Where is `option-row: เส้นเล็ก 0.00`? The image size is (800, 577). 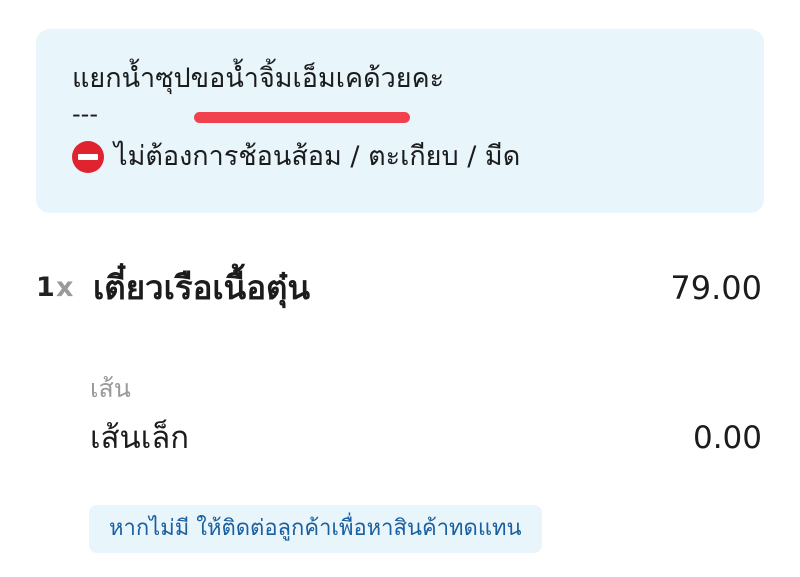
option-row: เส้นเล็ก 0.00 is located at coordinates (427, 438).